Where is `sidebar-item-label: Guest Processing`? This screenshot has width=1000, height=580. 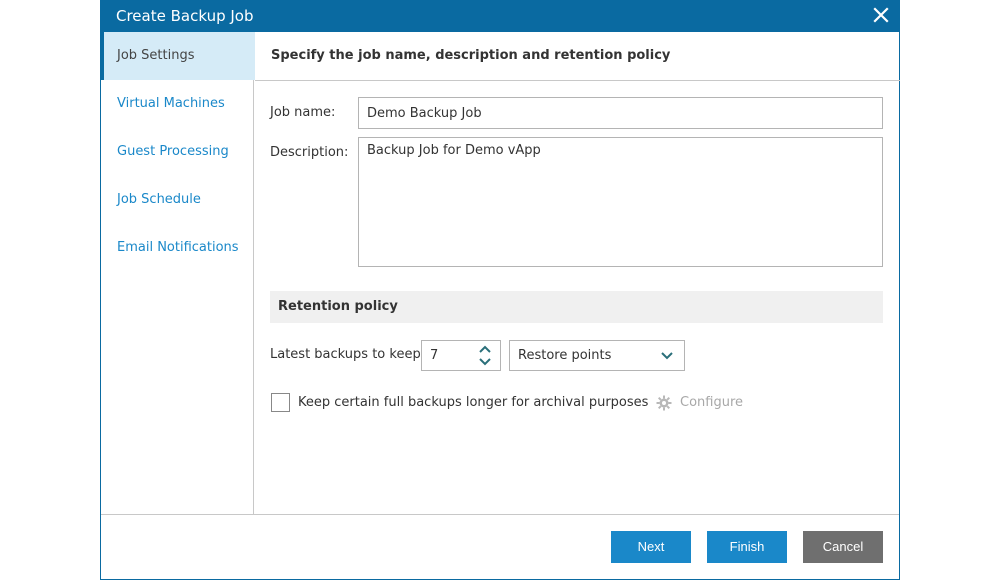
sidebar-item-label: Guest Processing is located at coordinates (173, 151).